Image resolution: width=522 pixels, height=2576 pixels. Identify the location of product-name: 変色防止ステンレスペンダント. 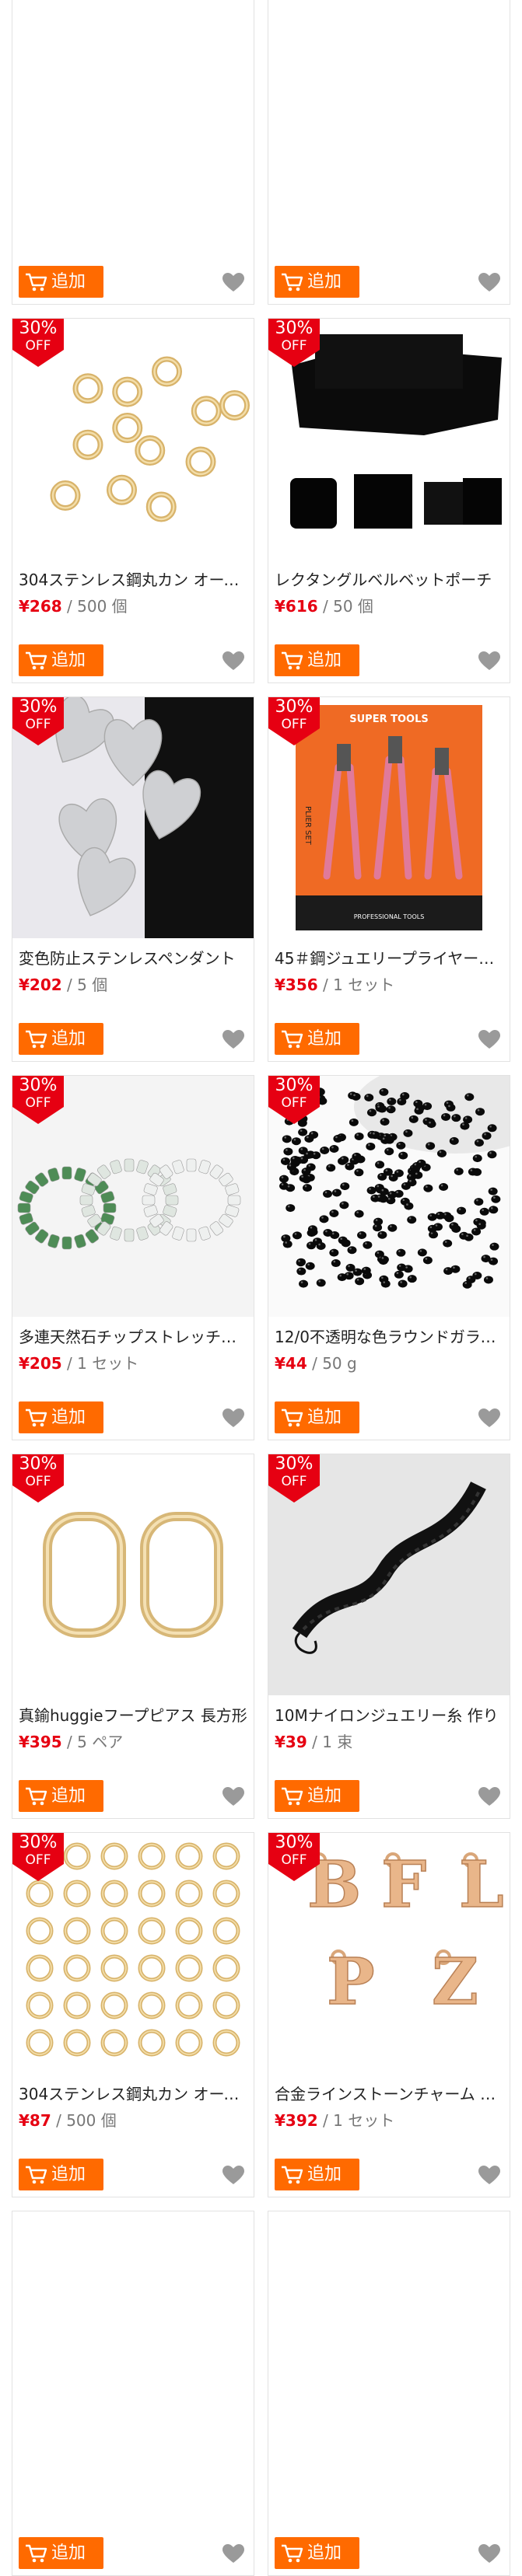
(134, 959).